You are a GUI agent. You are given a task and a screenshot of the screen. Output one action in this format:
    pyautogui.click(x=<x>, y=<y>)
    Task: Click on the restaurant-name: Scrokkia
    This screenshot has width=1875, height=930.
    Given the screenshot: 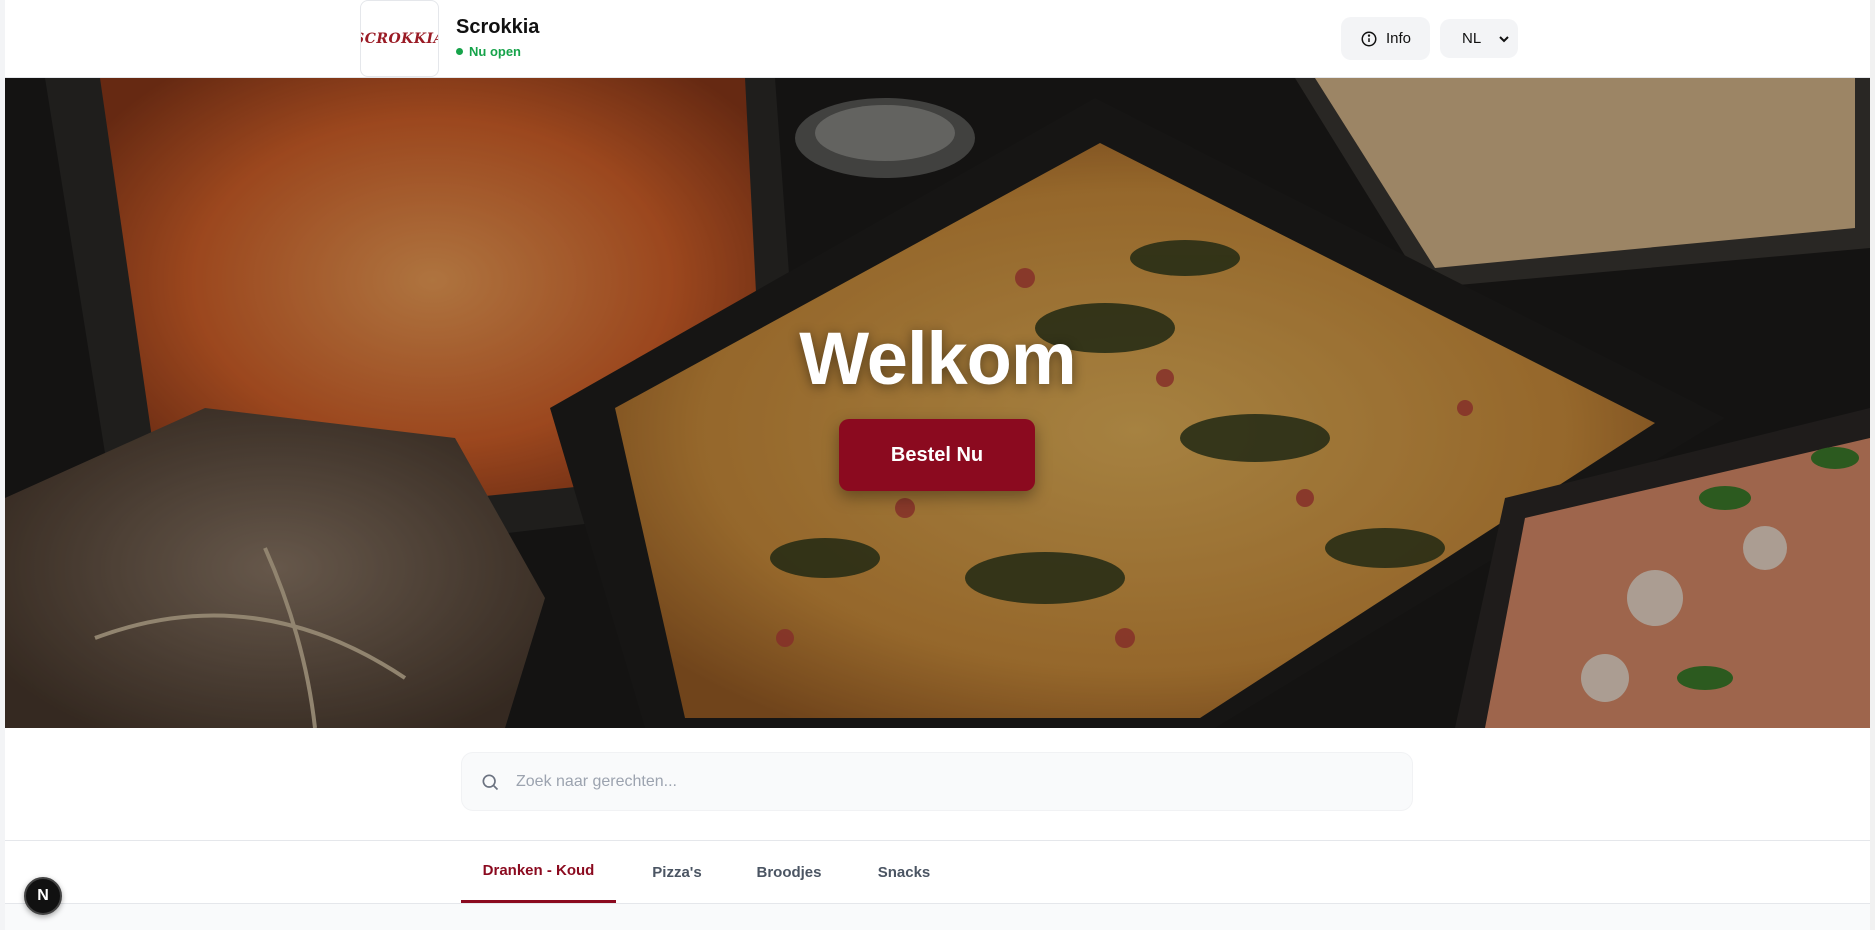 What is the action you would take?
    pyautogui.click(x=498, y=27)
    